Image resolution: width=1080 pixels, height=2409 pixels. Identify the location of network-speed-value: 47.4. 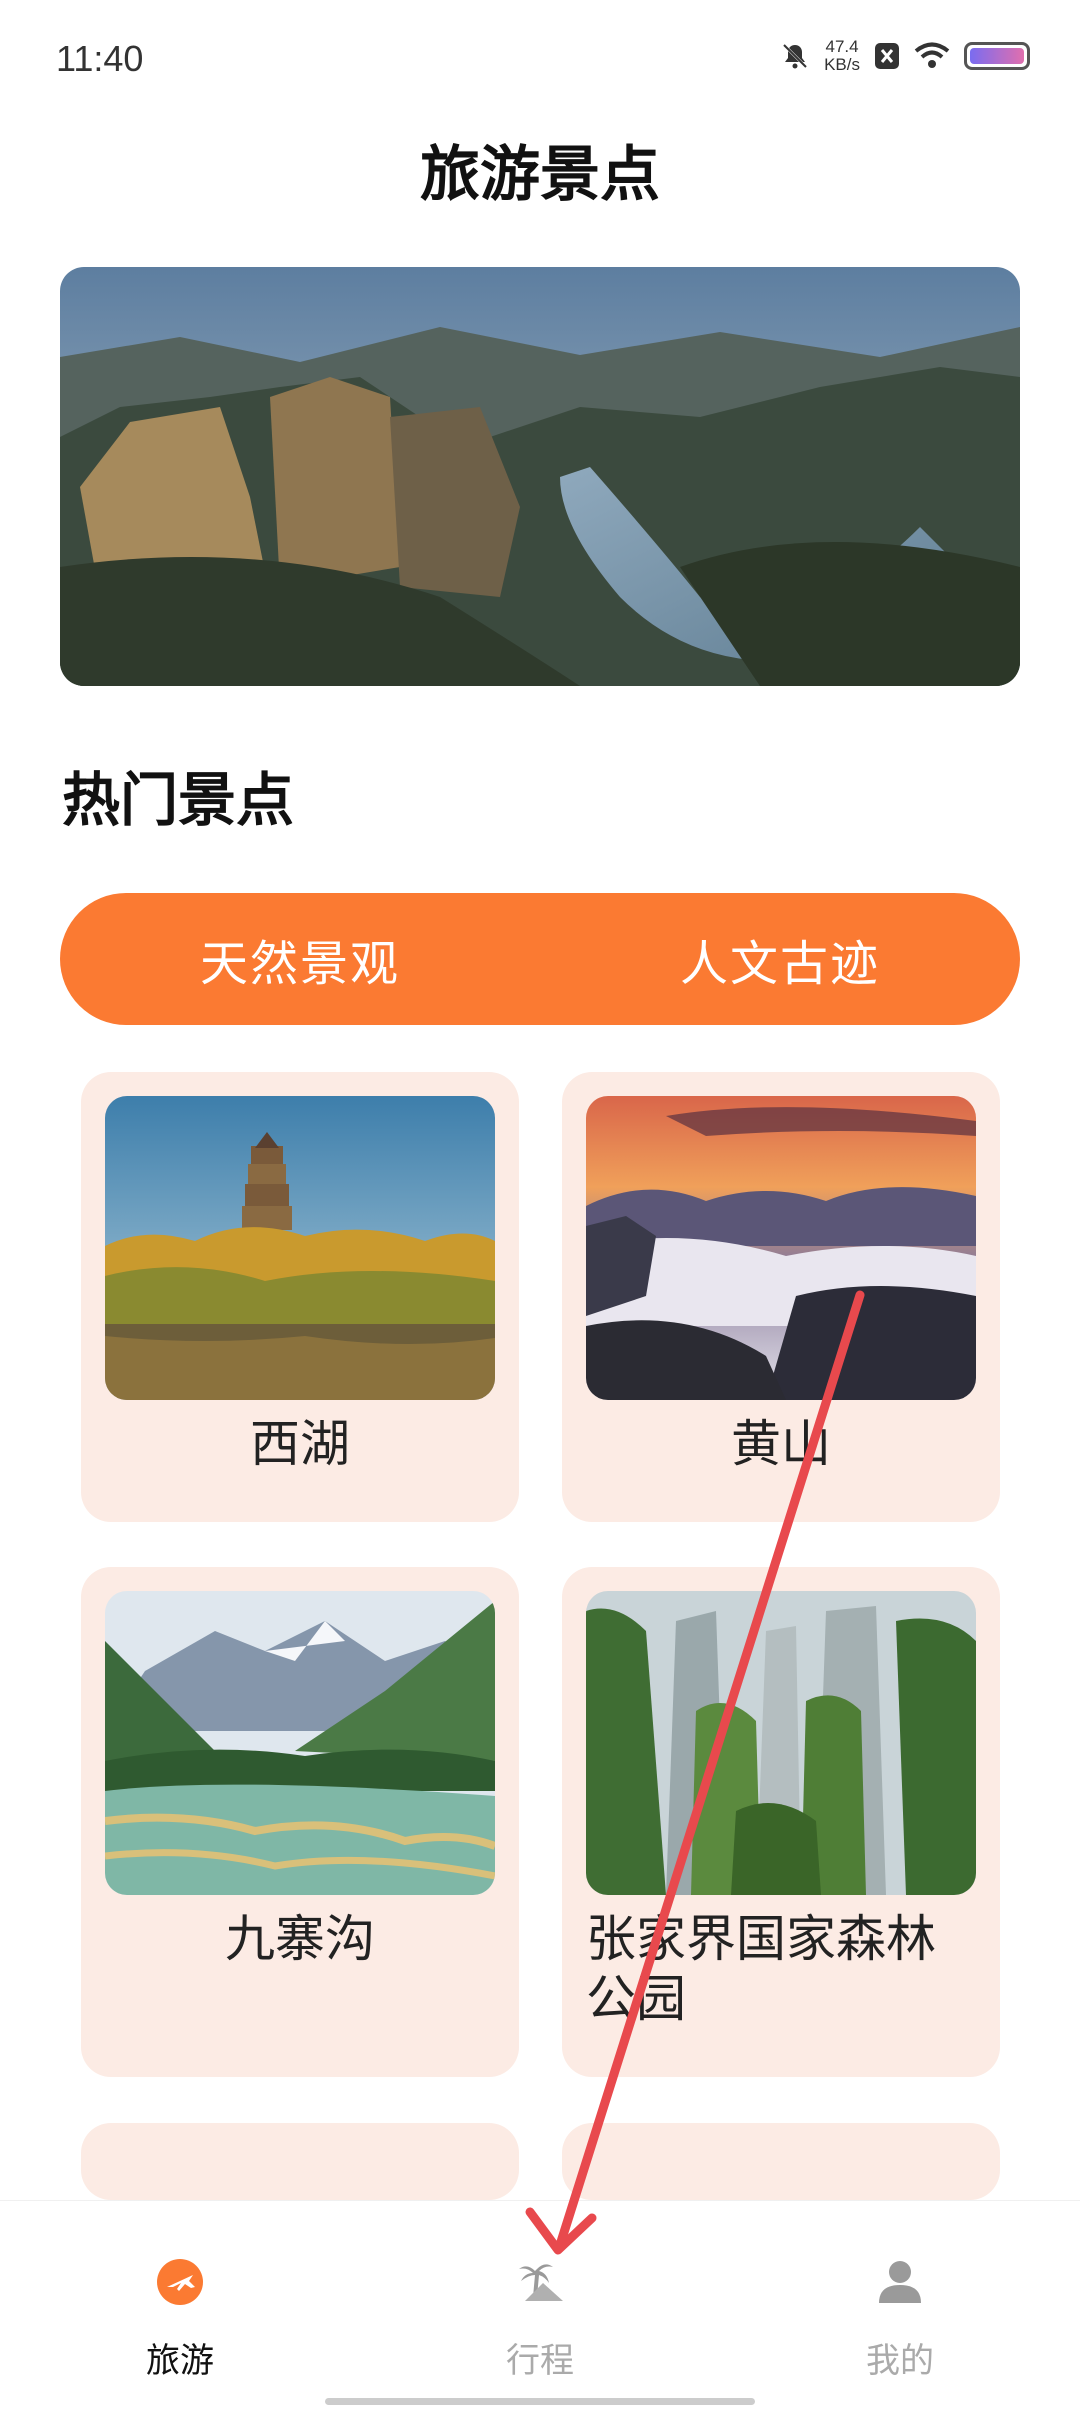
(842, 46).